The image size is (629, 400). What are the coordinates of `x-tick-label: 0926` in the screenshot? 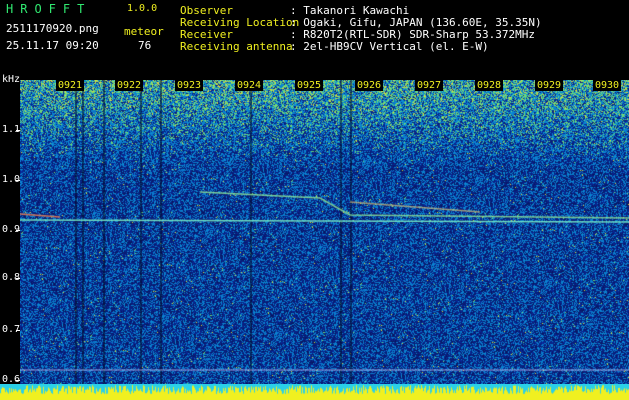 It's located at (369, 85).